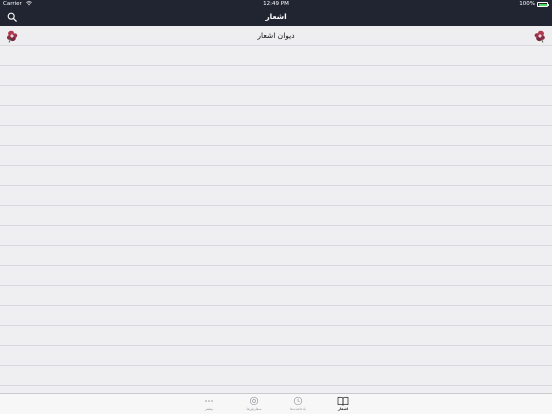  Describe the element at coordinates (209, 400) in the screenshot. I see `more-icon` at that location.